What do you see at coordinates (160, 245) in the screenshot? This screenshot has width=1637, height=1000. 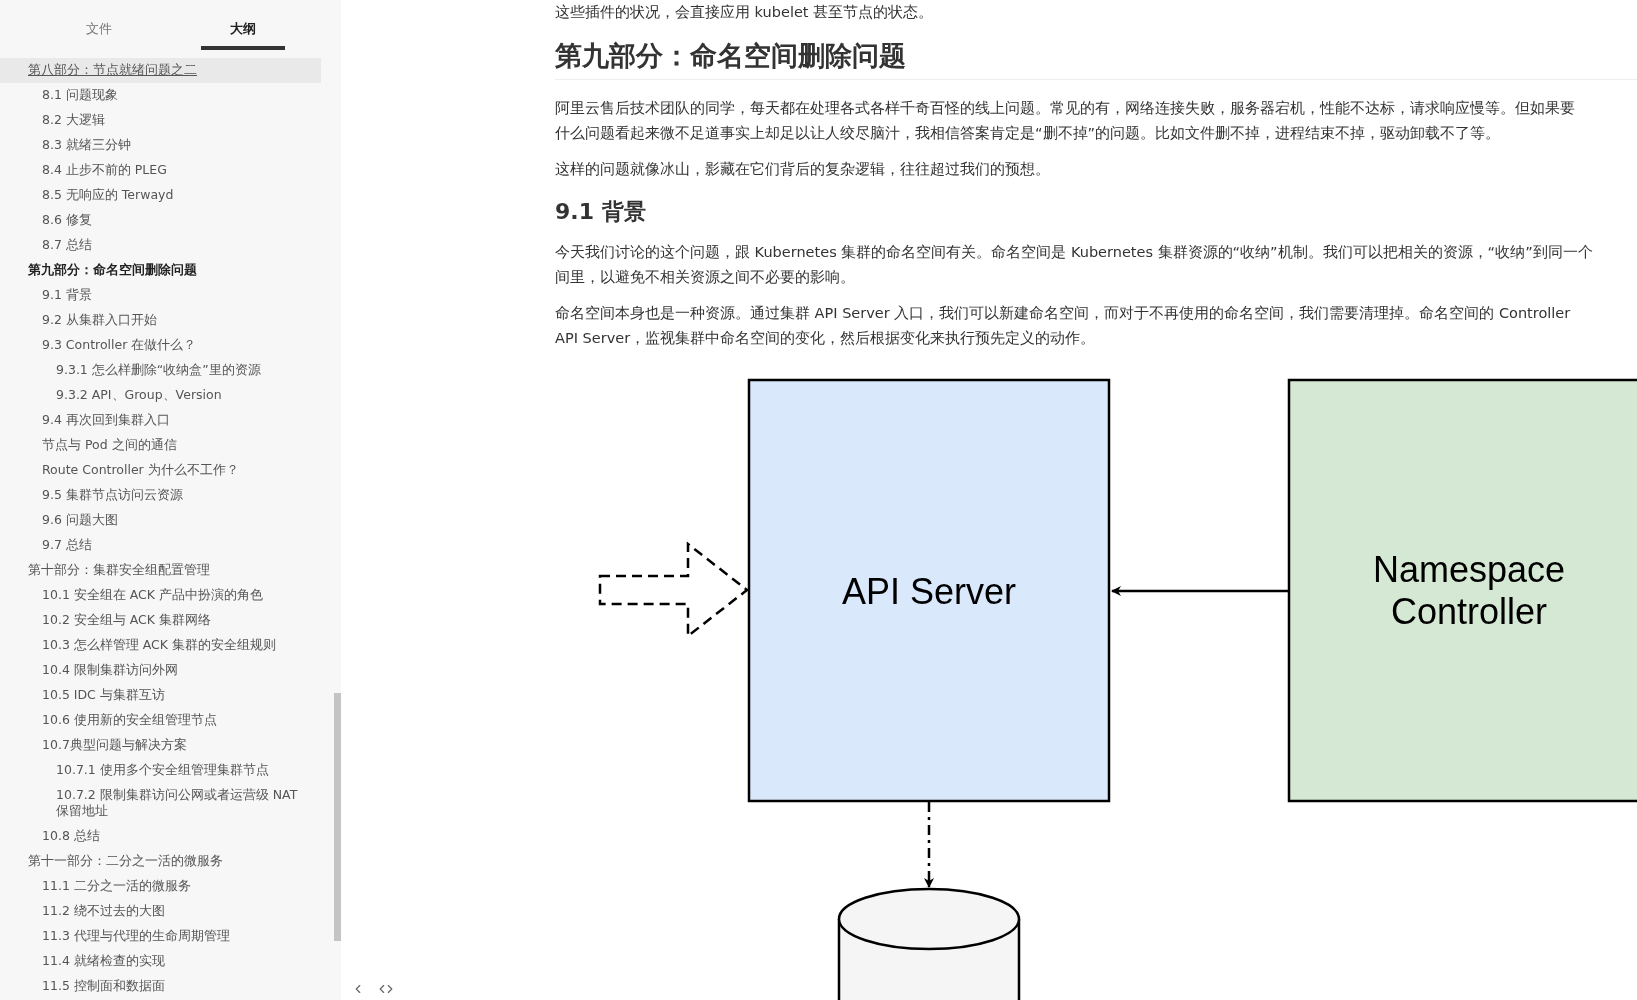 I see `outline-item: 8.7 总结` at bounding box center [160, 245].